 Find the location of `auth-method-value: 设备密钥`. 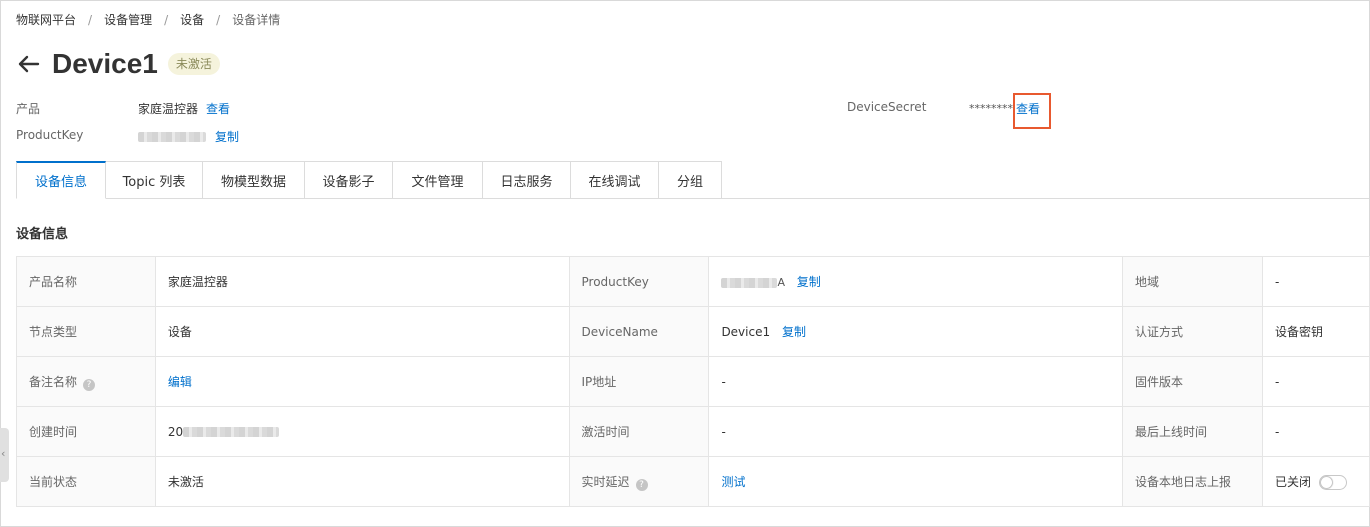

auth-method-value: 设备密钥 is located at coordinates (1315, 331).